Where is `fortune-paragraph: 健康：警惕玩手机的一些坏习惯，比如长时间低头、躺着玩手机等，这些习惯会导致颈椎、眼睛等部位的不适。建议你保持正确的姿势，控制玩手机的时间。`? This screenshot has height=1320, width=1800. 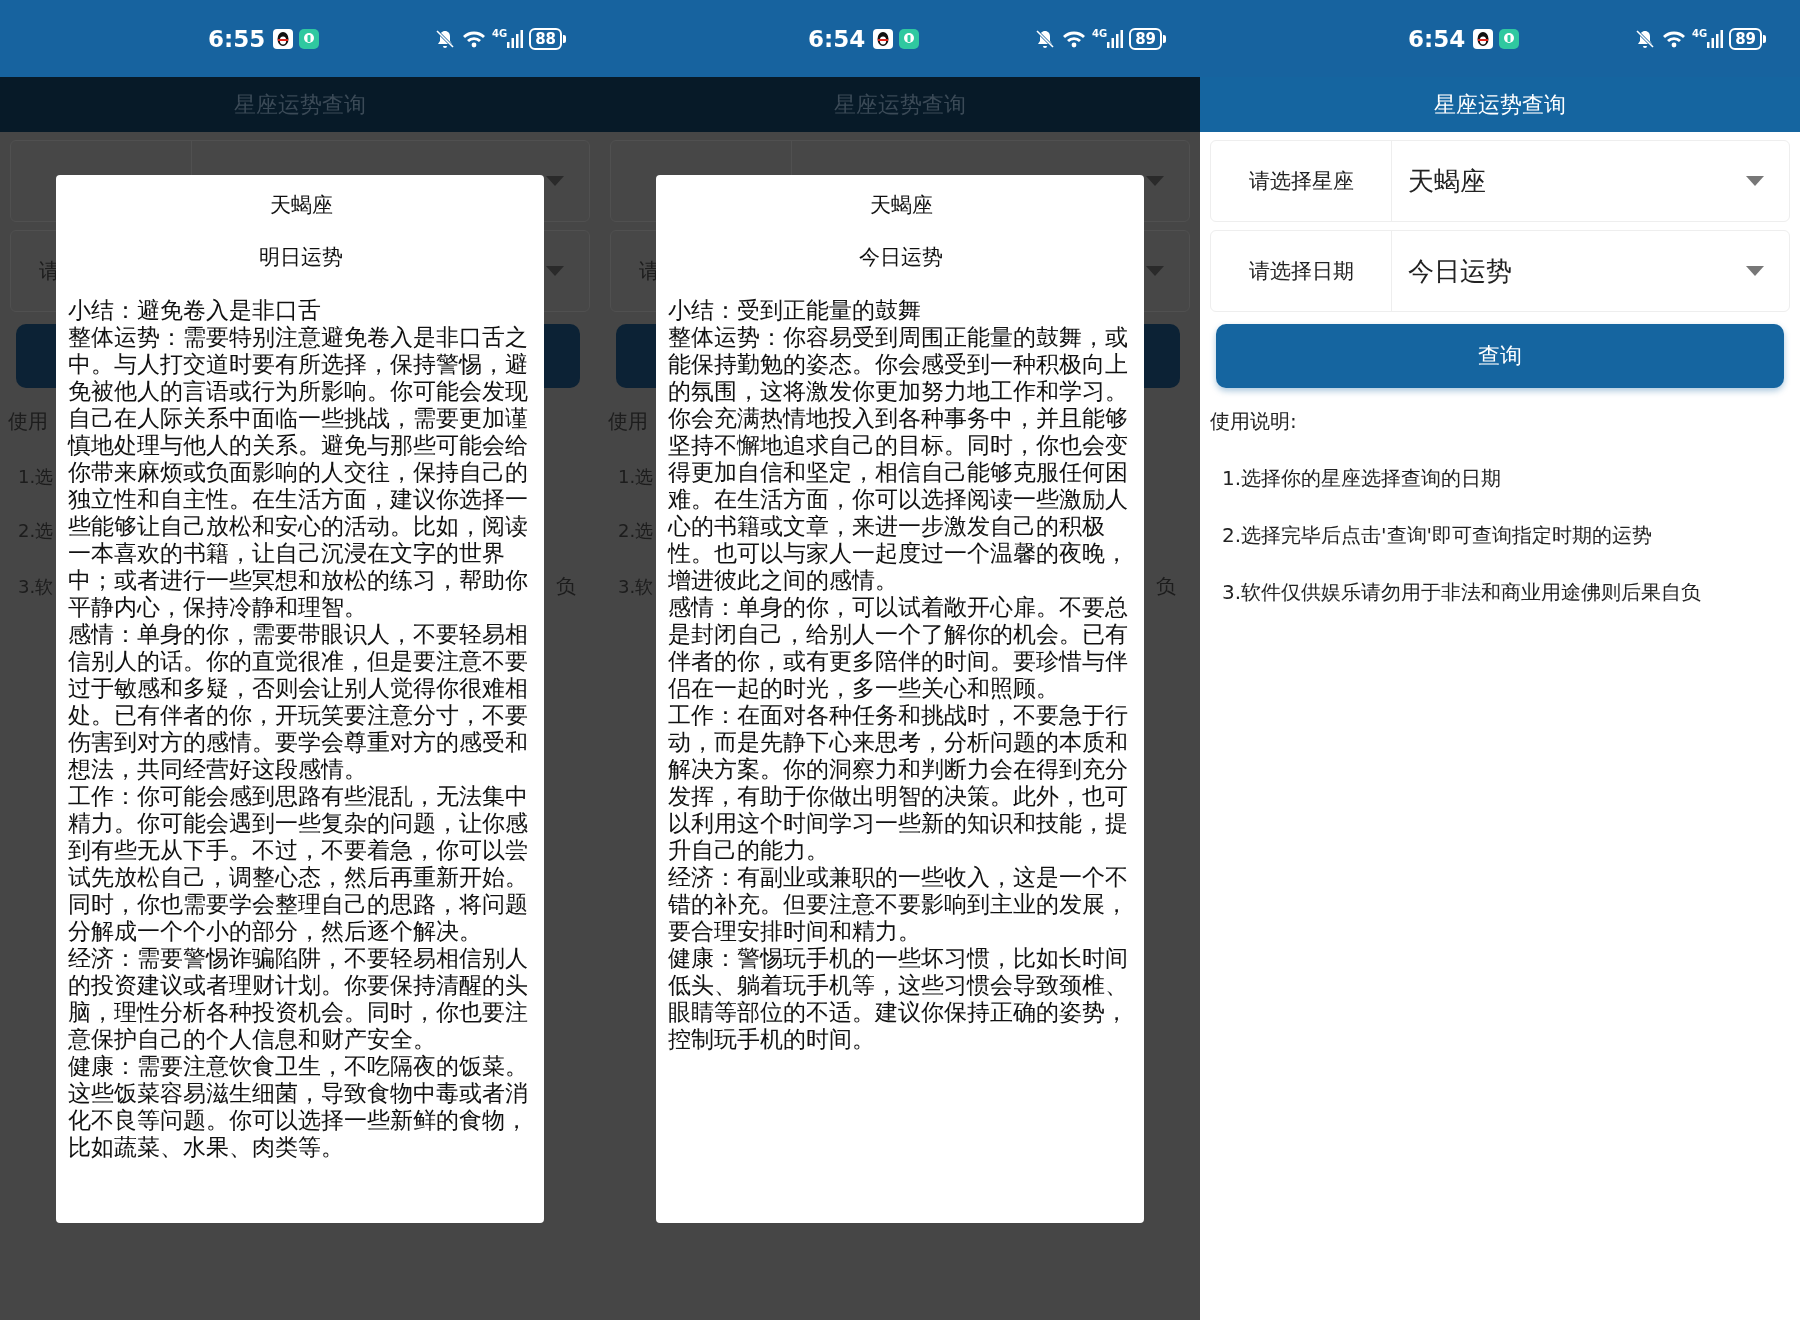
fortune-paragraph: 健康：警惕玩手机的一些坏习惯，比如长时间低头、躺着玩手机等，这些习惯会导致颈椎、眼睛等部位的不适。建议你保持正确的姿势，控制玩手机的时间。 is located at coordinates (898, 999).